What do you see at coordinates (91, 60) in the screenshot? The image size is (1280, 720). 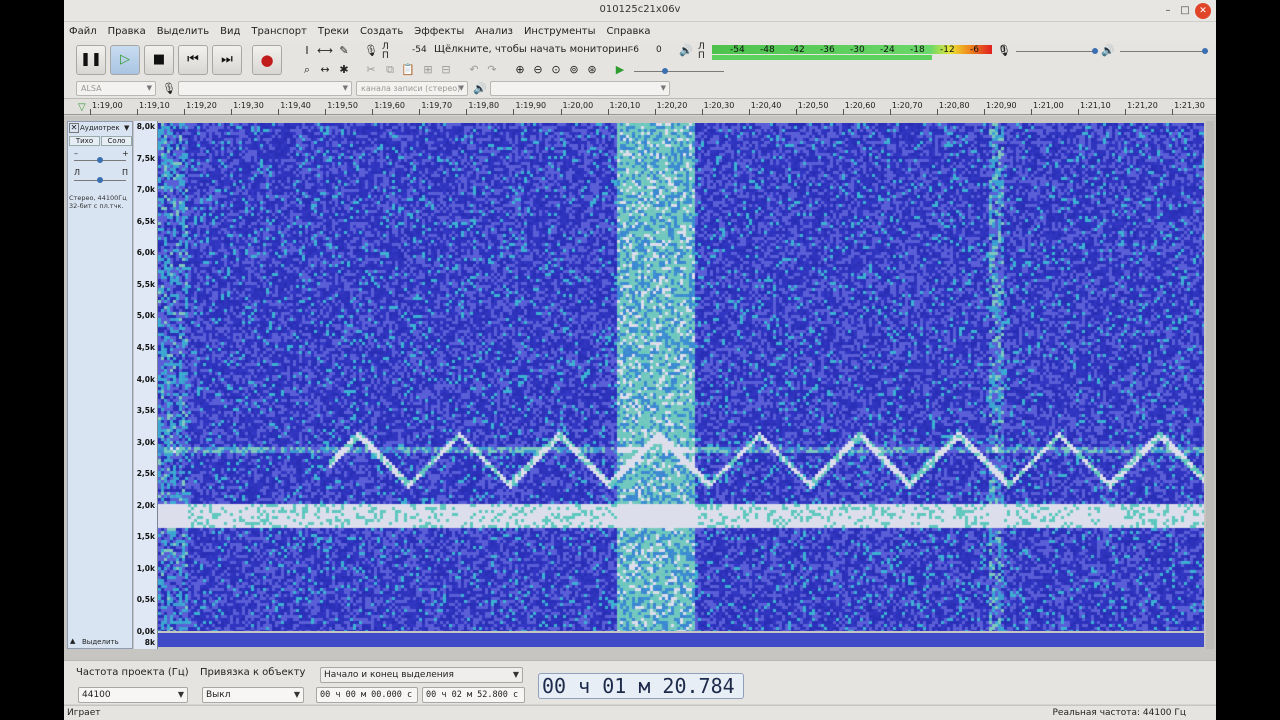 I see `pause-button: ❚❚` at bounding box center [91, 60].